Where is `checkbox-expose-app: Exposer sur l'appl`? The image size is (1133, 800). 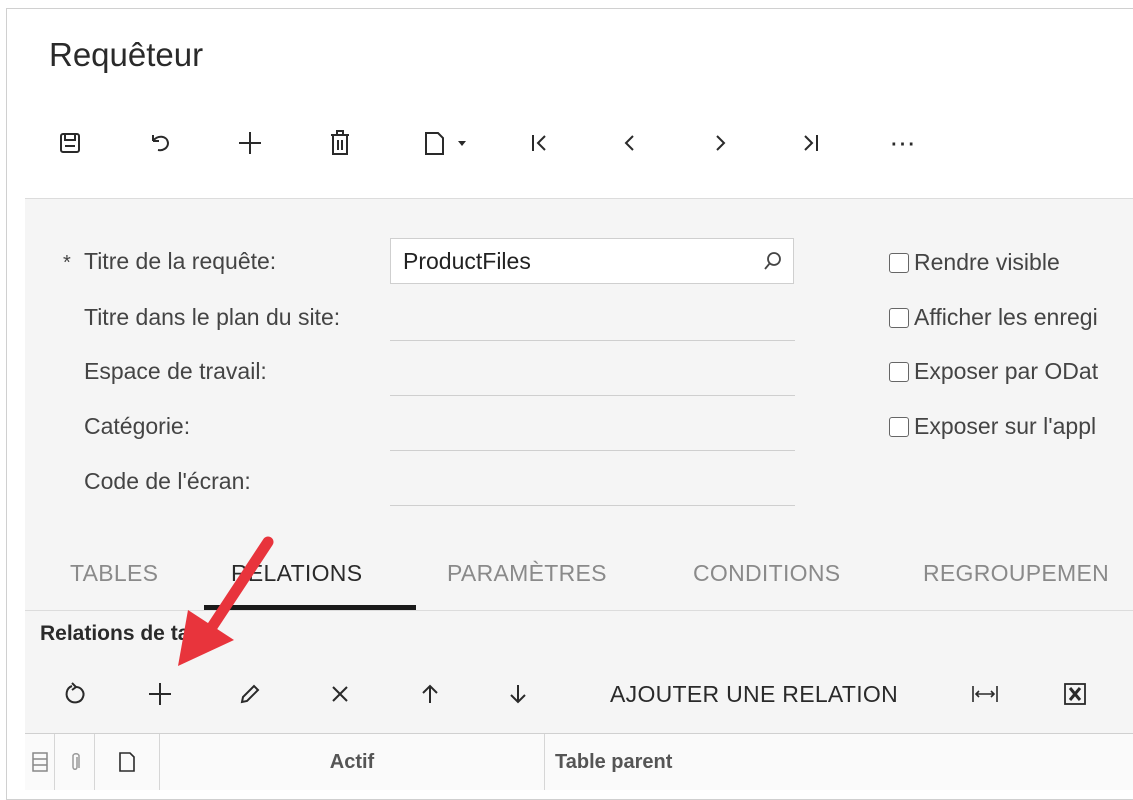 checkbox-expose-app: Exposer sur l'appl is located at coordinates (992, 426).